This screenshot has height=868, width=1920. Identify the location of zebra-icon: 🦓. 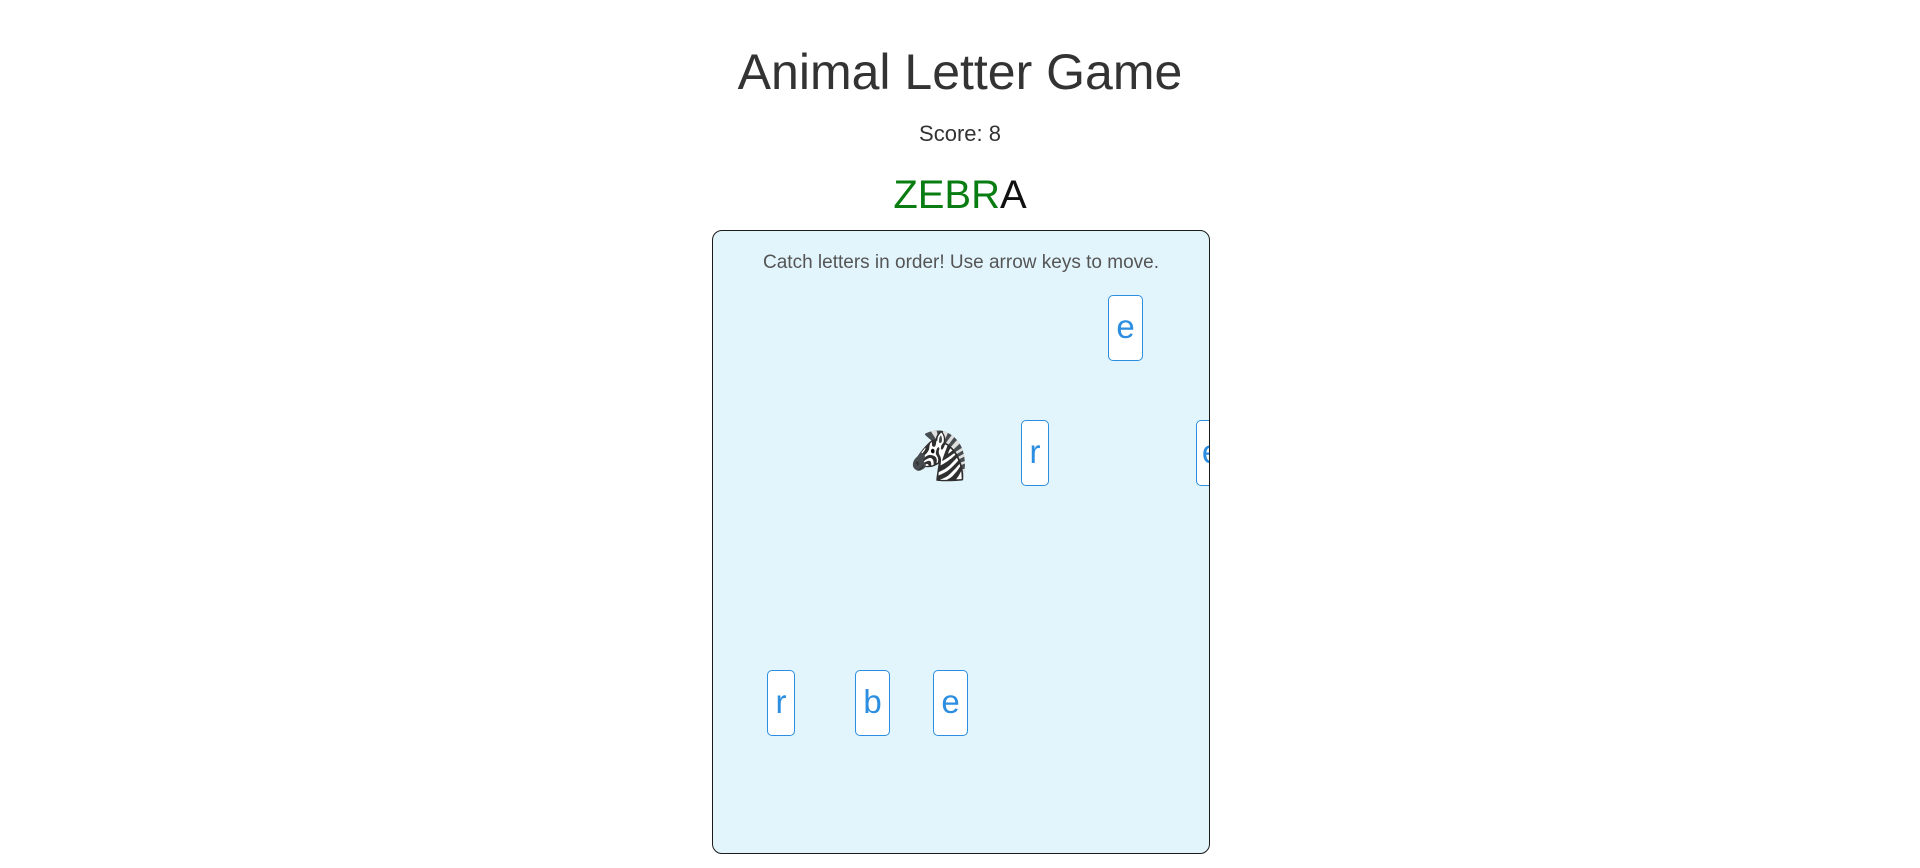
(939, 457).